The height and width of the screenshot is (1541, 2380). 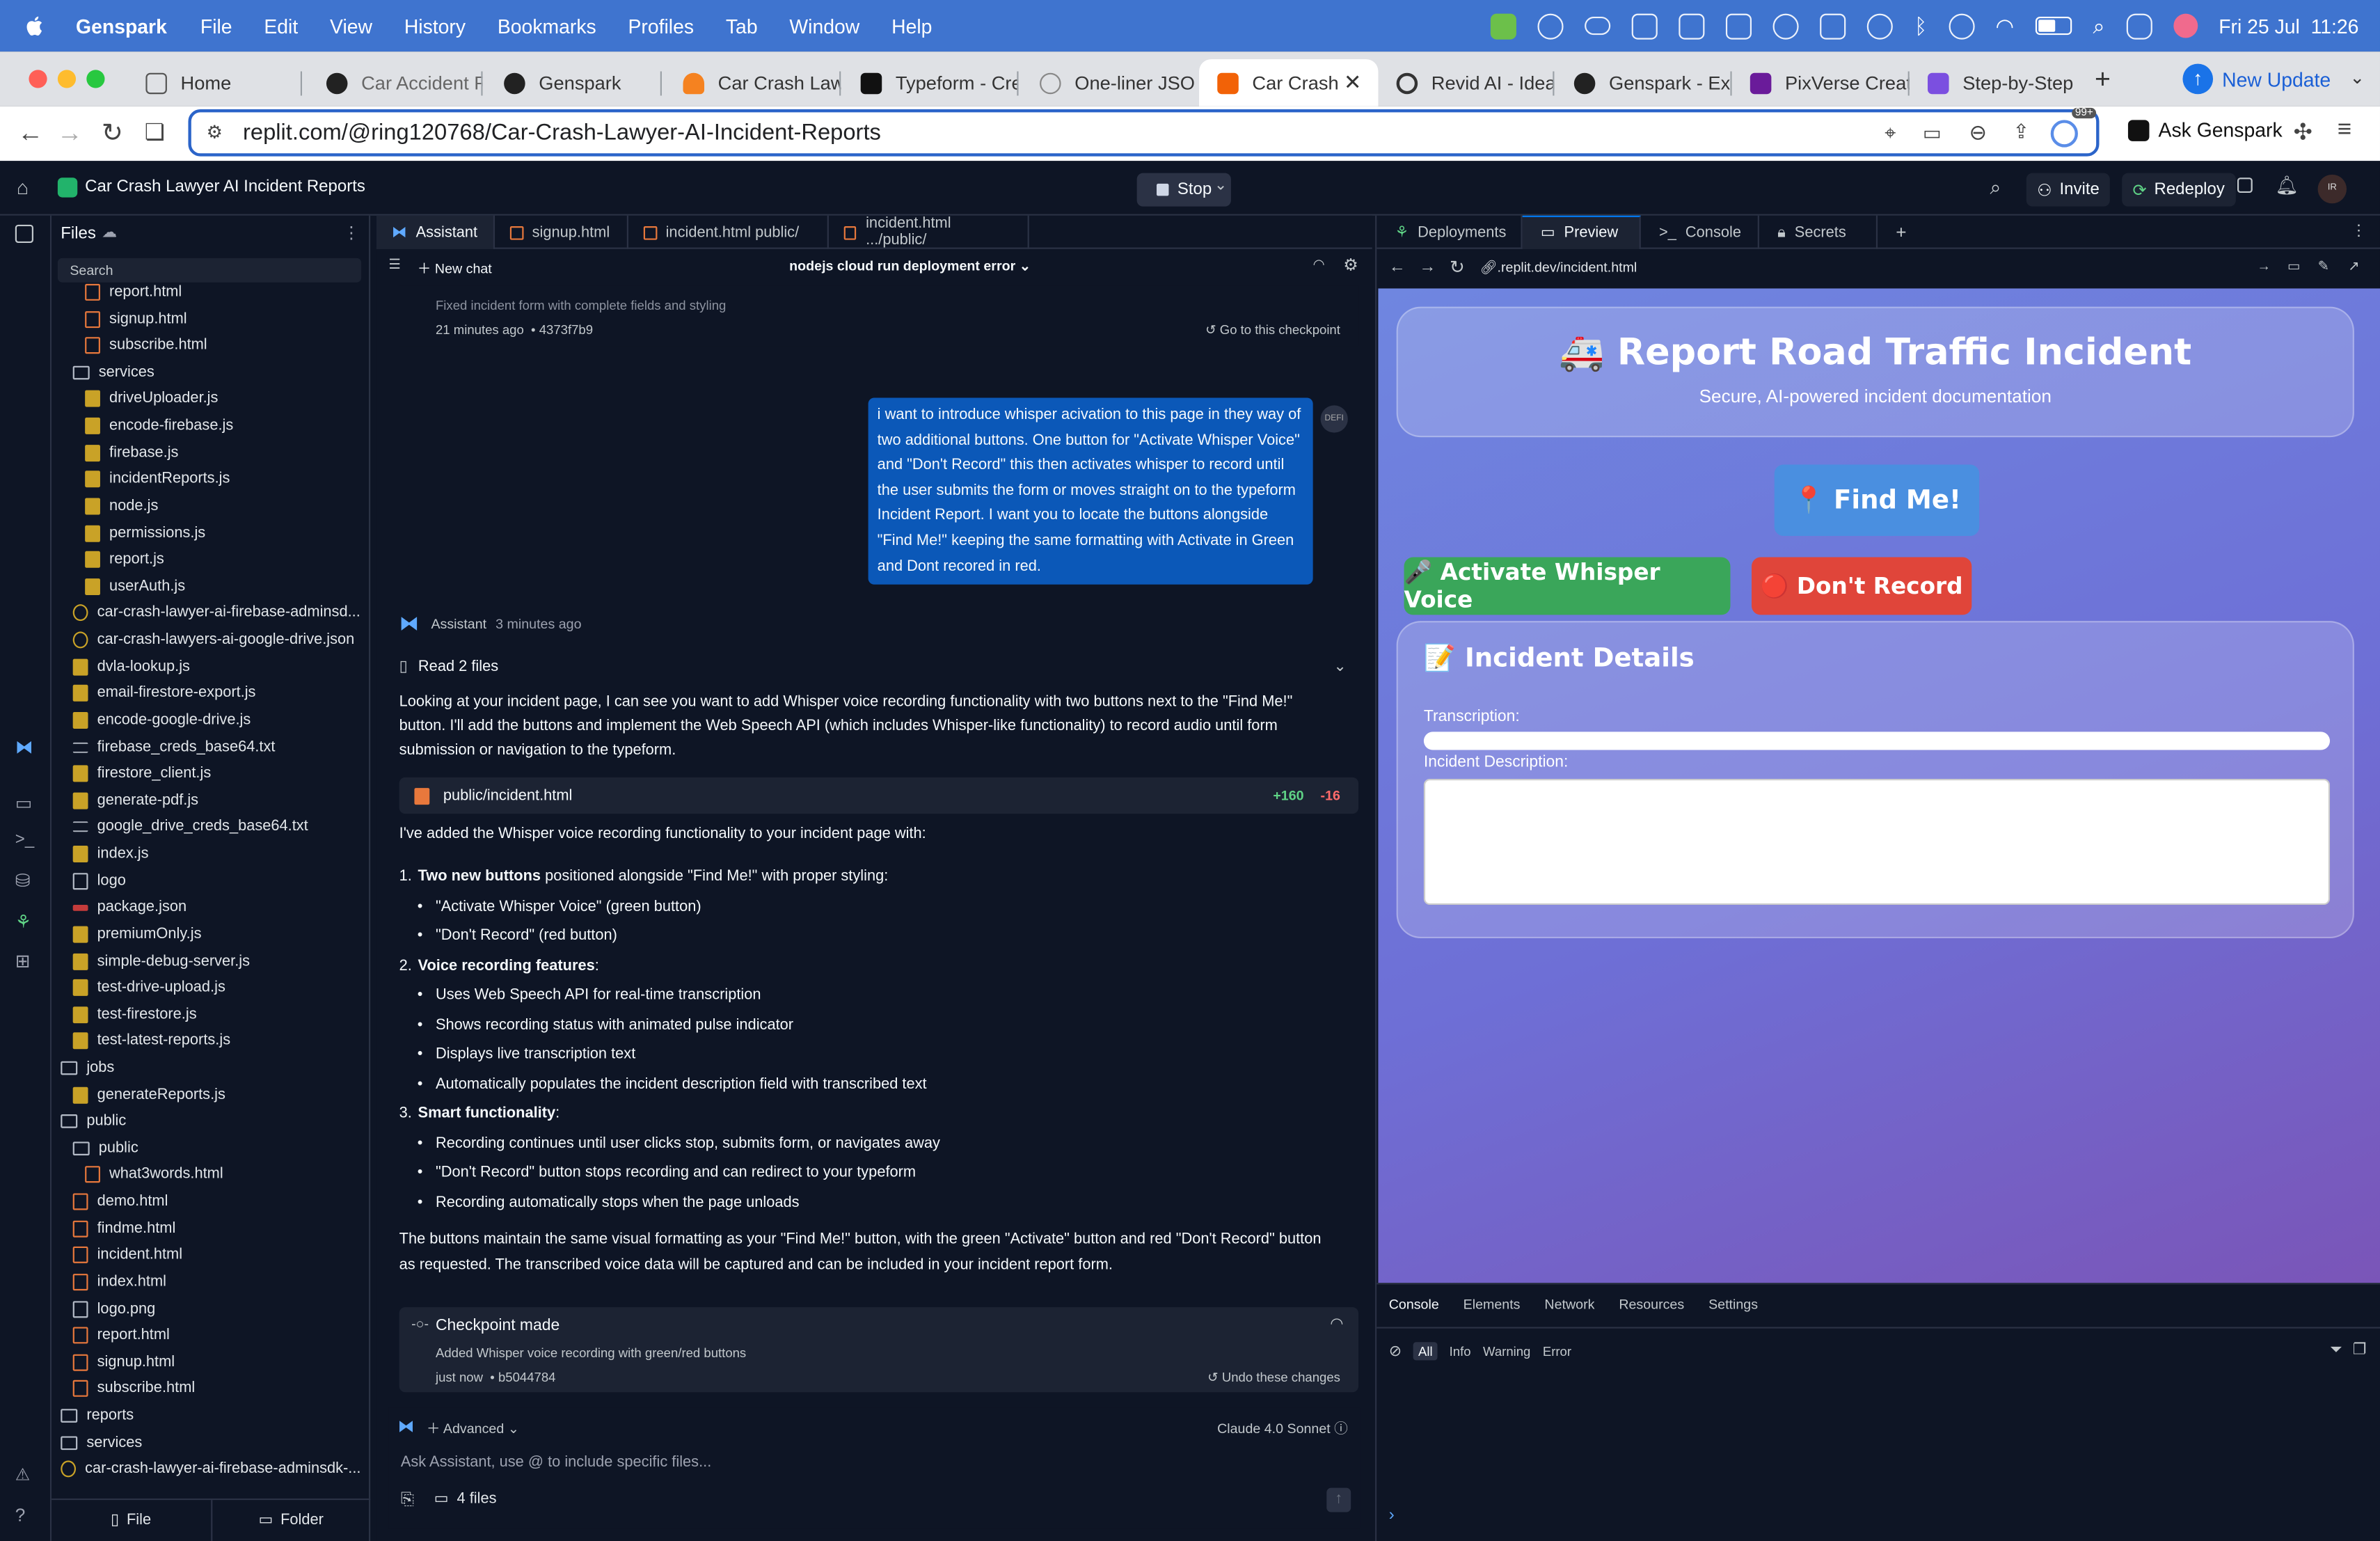 What do you see at coordinates (113, 373) in the screenshot?
I see `folder-item: services` at bounding box center [113, 373].